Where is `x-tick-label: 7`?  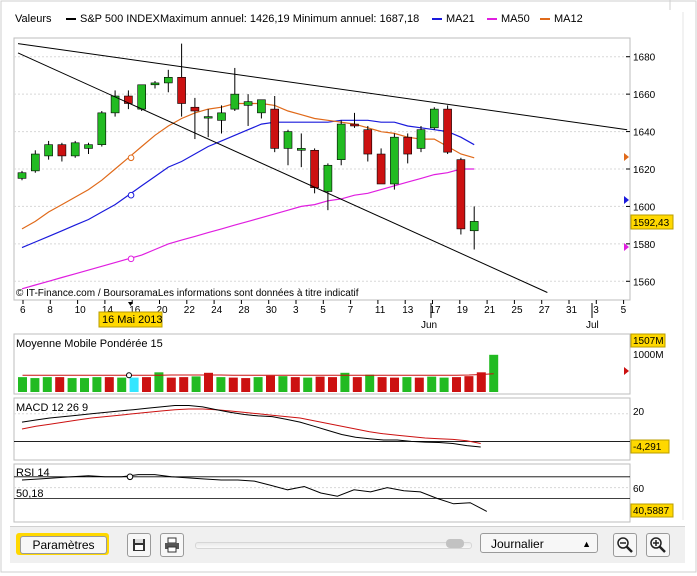 x-tick-label: 7 is located at coordinates (351, 310).